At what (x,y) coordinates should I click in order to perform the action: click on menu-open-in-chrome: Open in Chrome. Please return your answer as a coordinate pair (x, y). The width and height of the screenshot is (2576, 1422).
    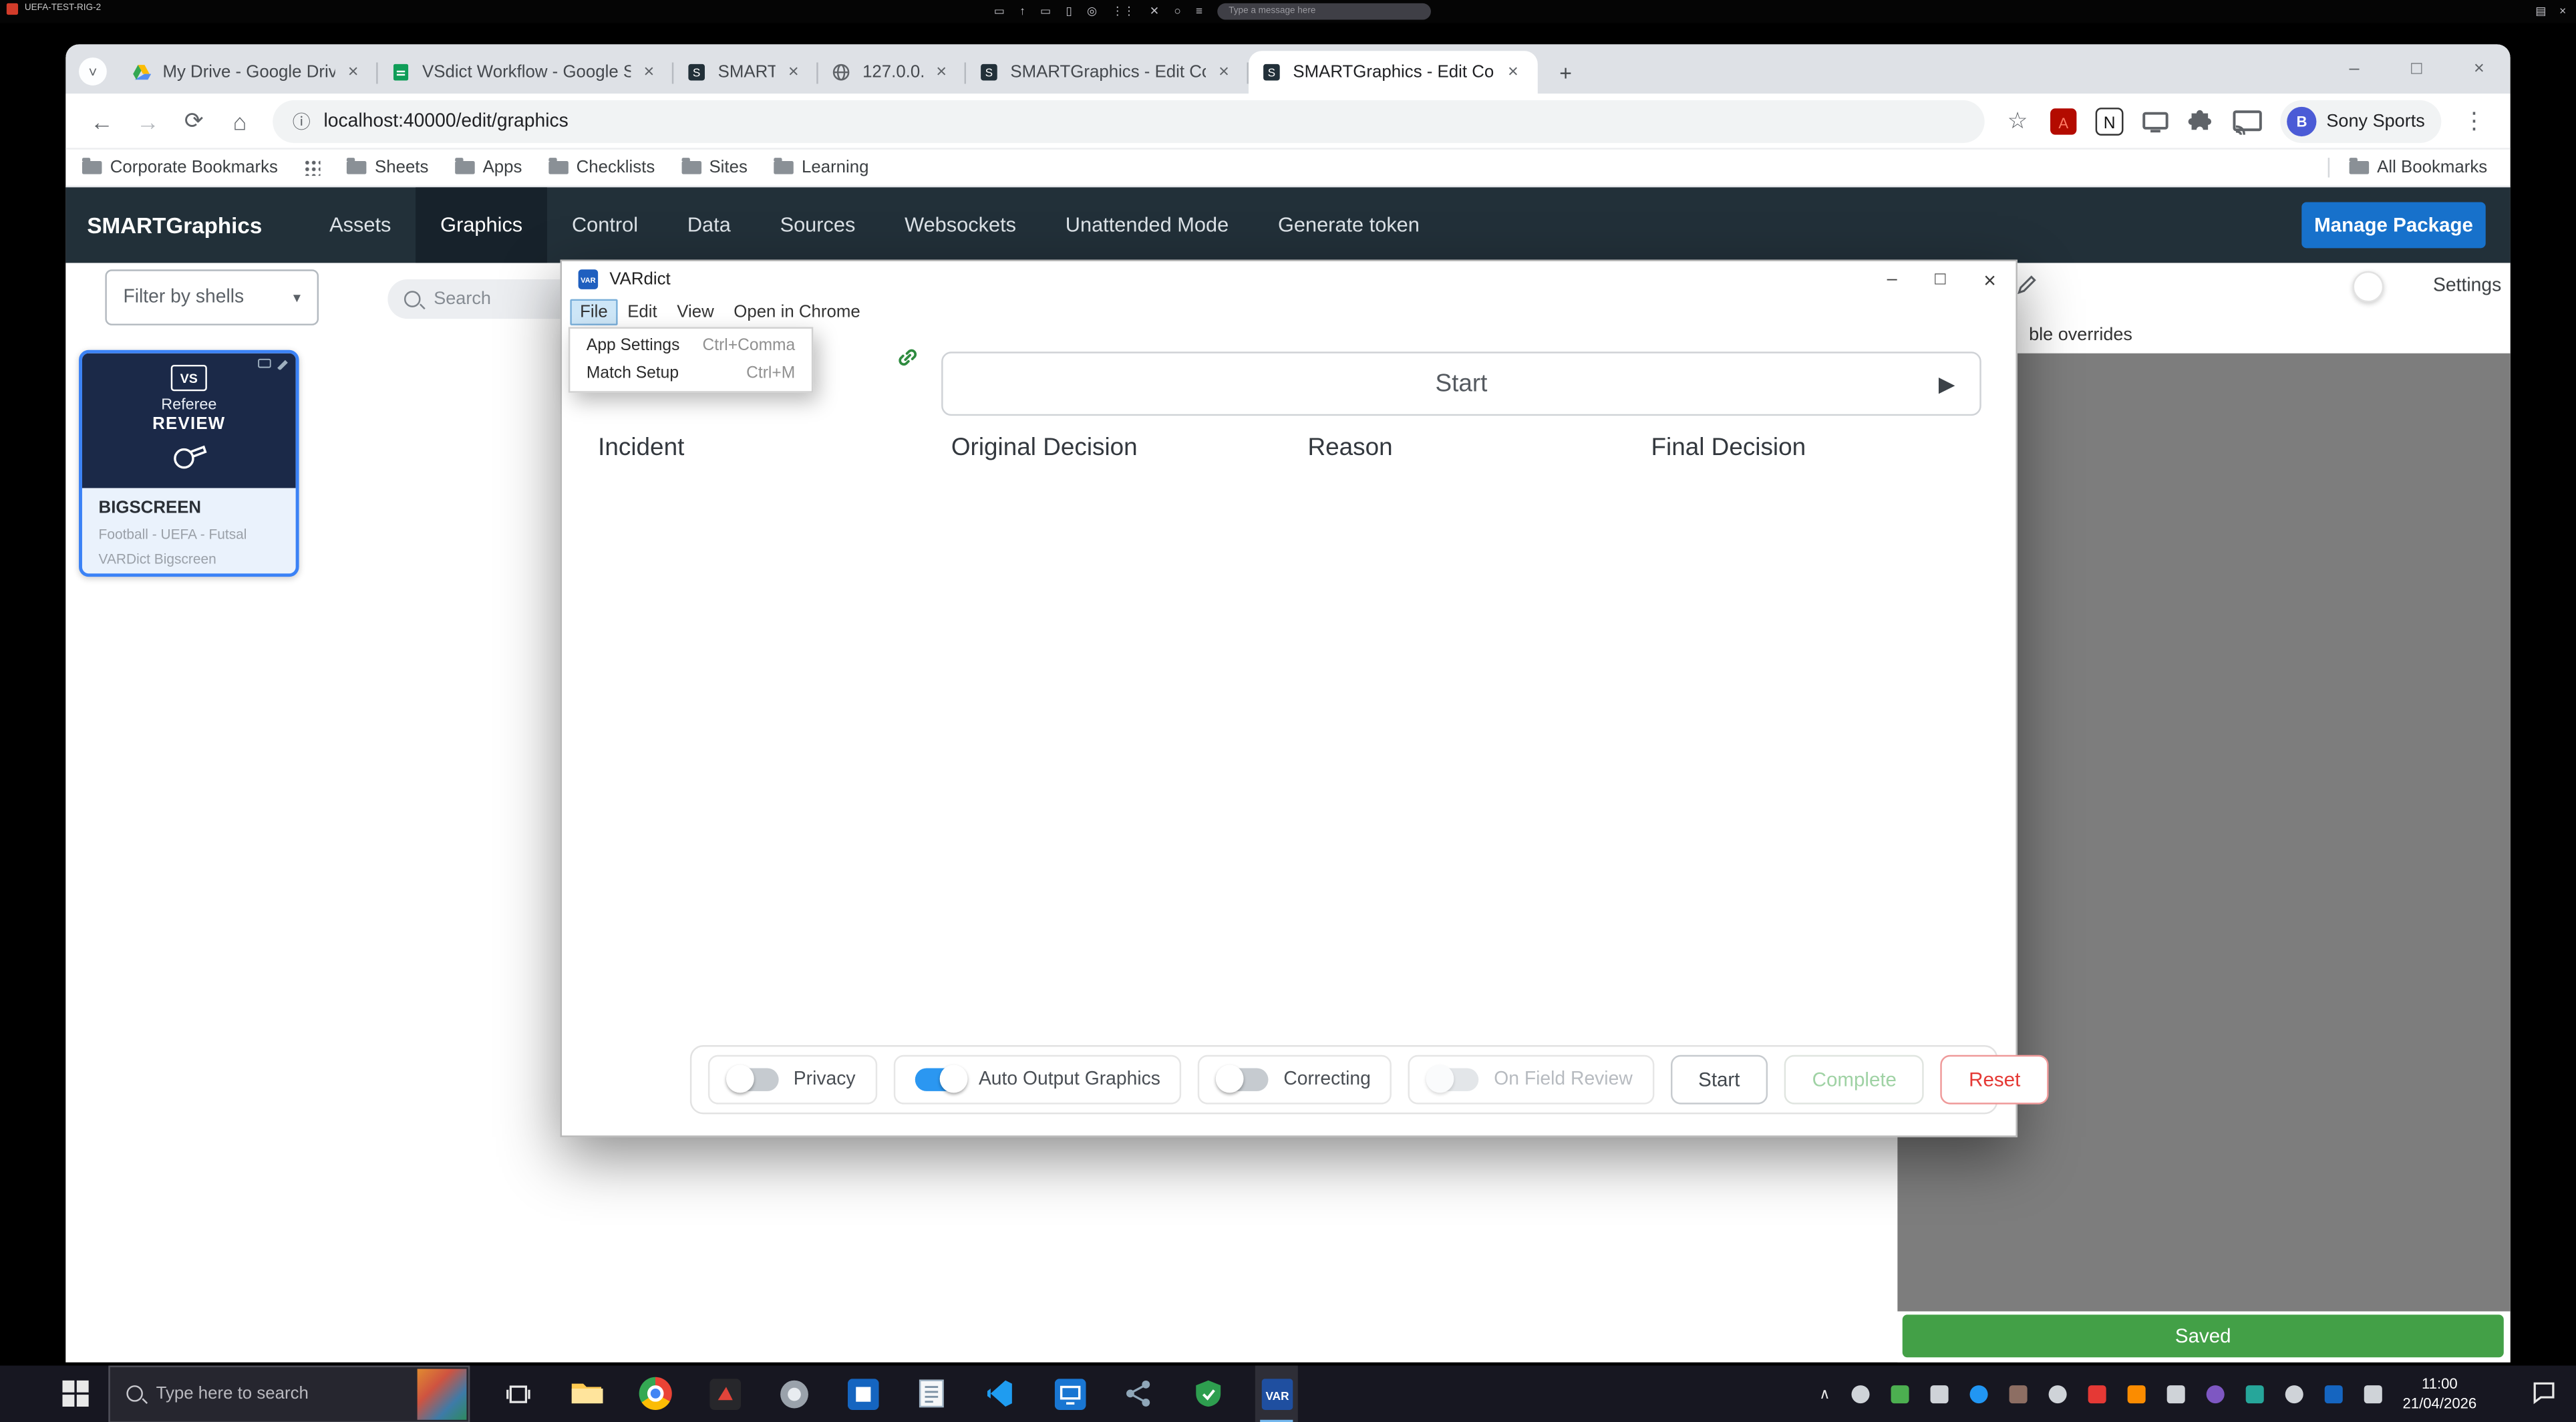
    Looking at the image, I should click on (796, 312).